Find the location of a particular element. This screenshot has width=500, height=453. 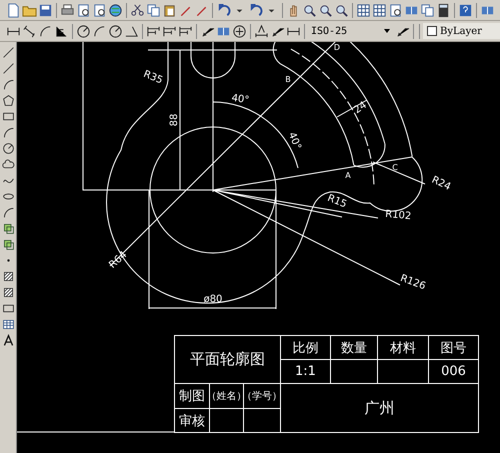

cloud-icon is located at coordinates (8, 164).